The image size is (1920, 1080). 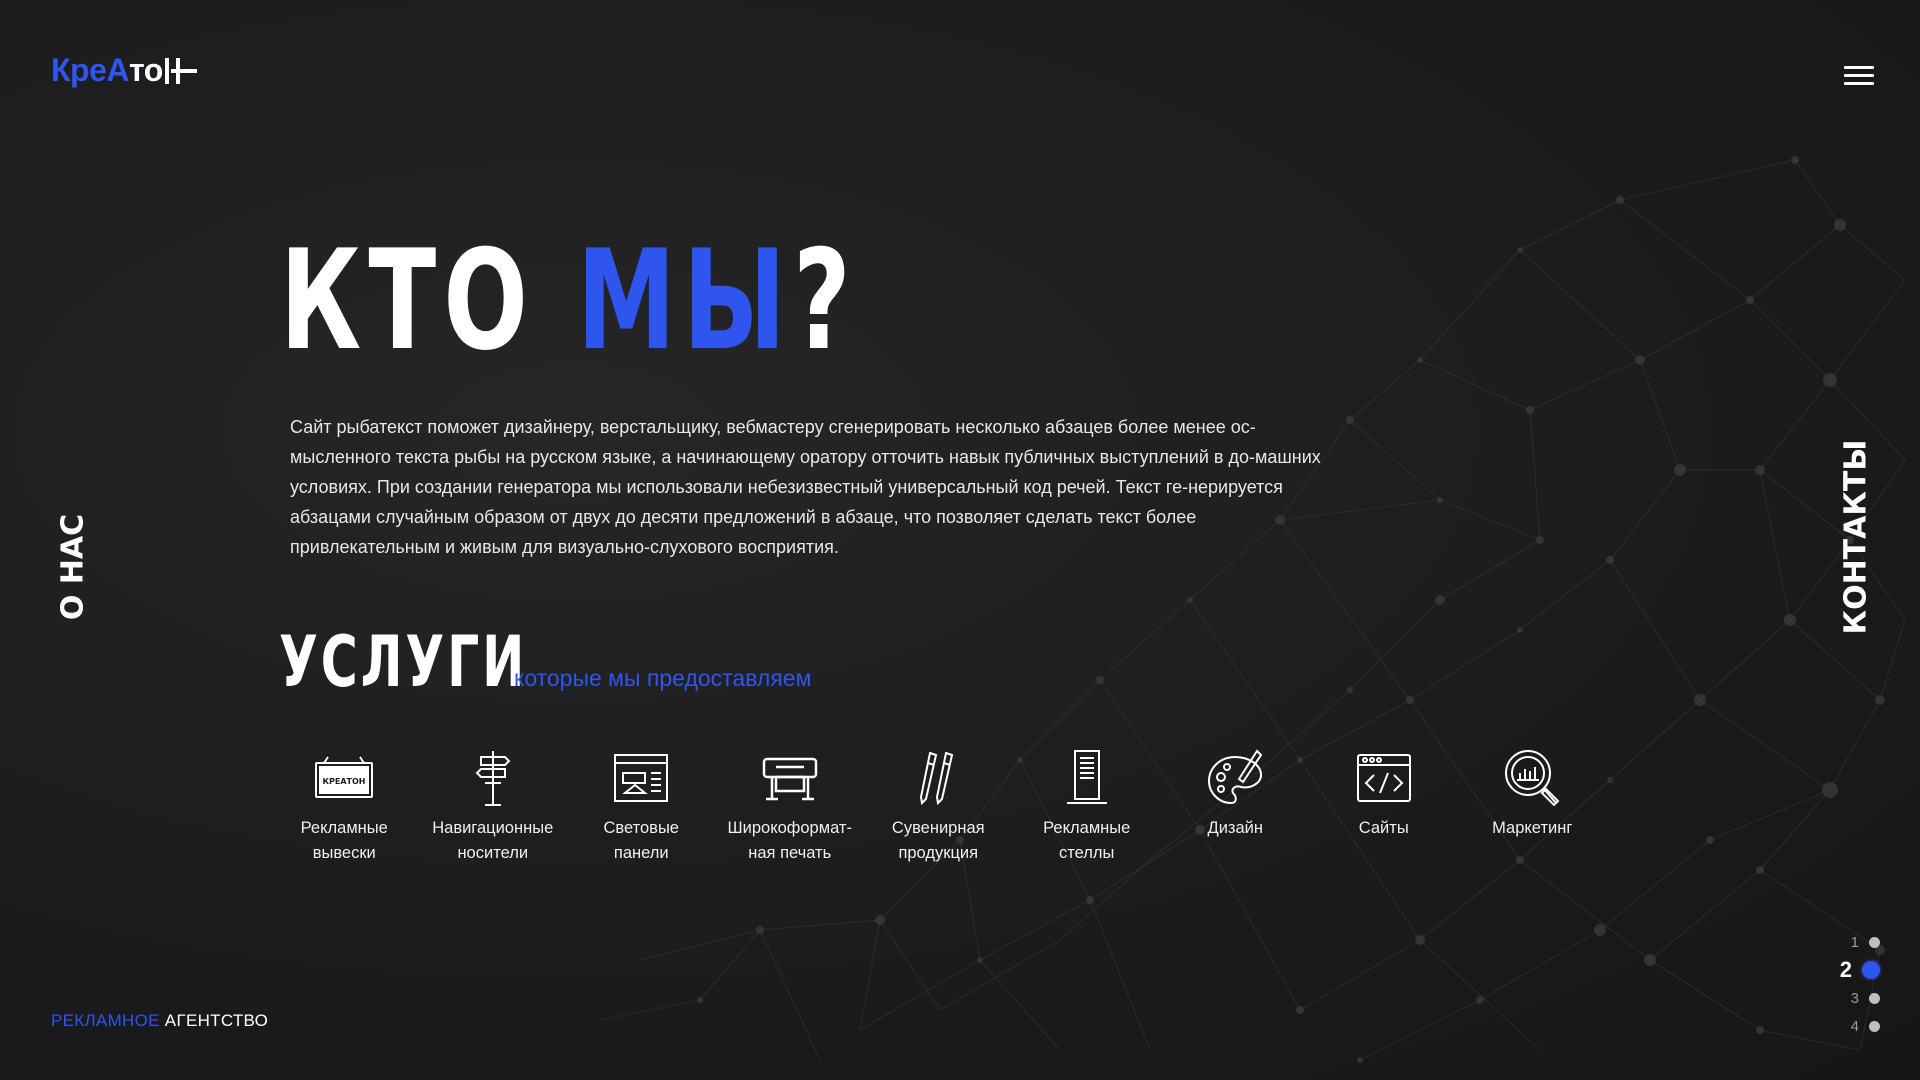 I want to click on title-blue-part: МЫ, so click(x=685, y=300).